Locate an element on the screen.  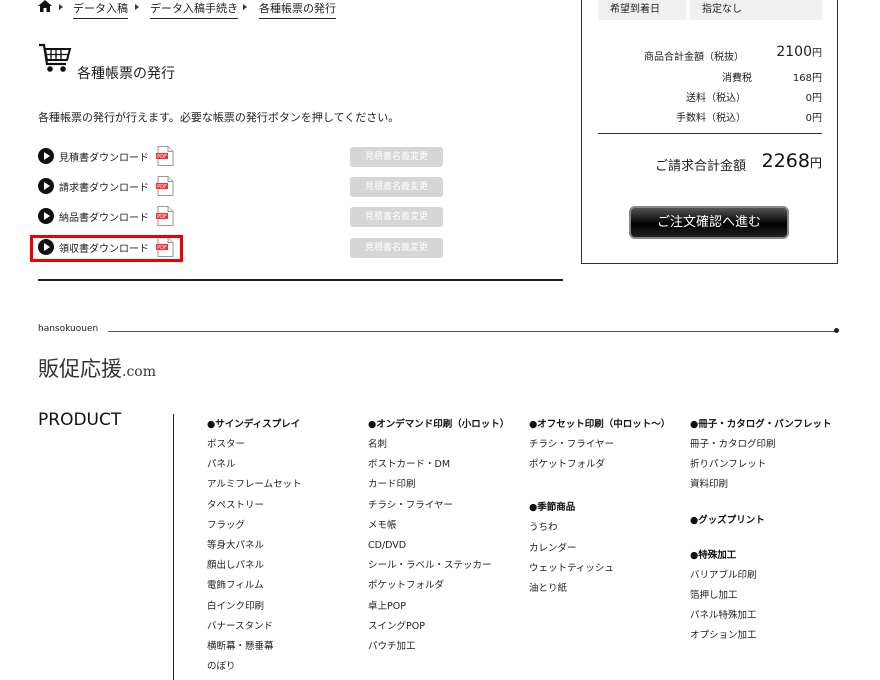
product-link: 折りパンフレット is located at coordinates (760, 465).